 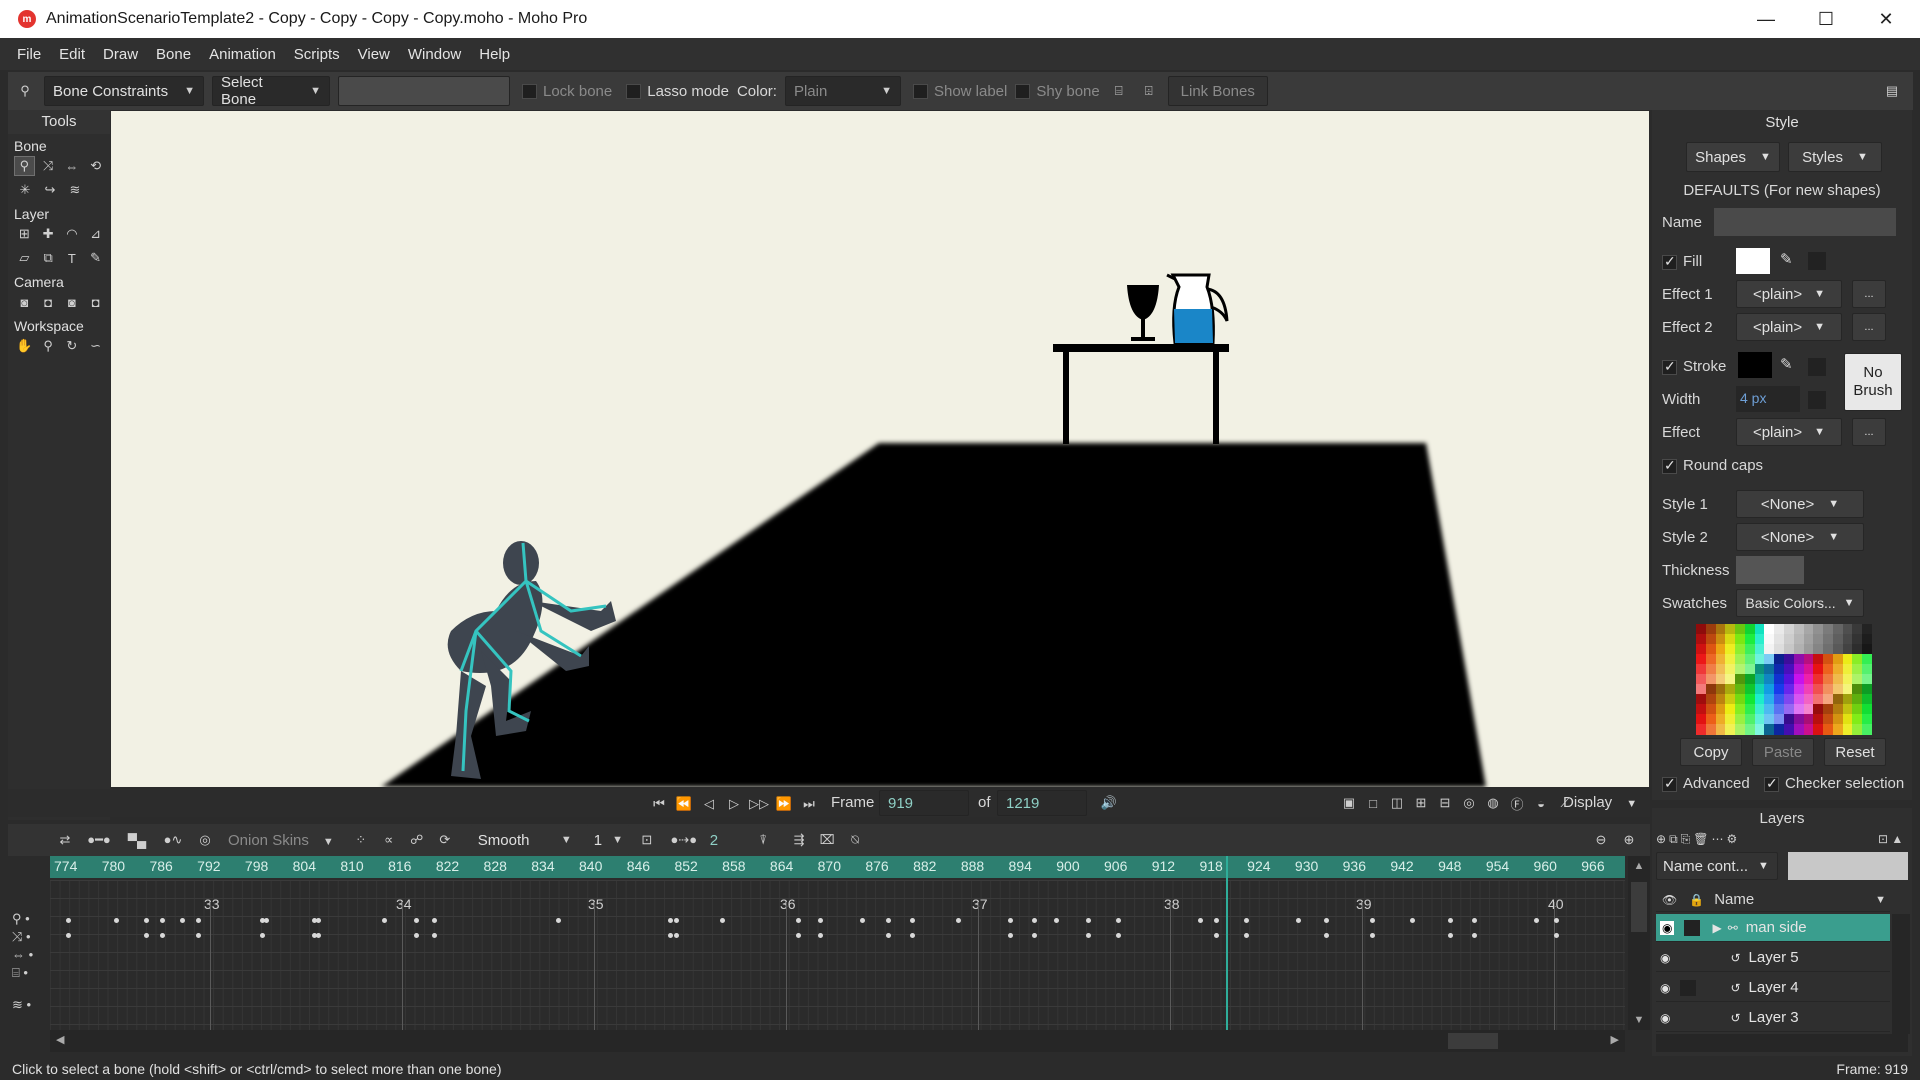 I want to click on name-column-header: Name, so click(x=1734, y=899).